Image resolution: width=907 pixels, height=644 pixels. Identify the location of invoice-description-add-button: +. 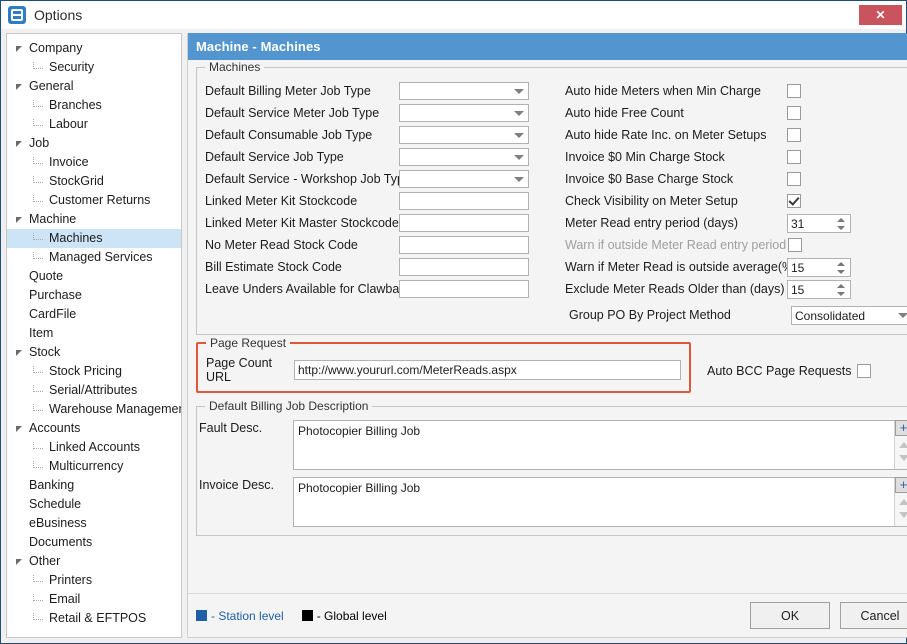
(901, 485).